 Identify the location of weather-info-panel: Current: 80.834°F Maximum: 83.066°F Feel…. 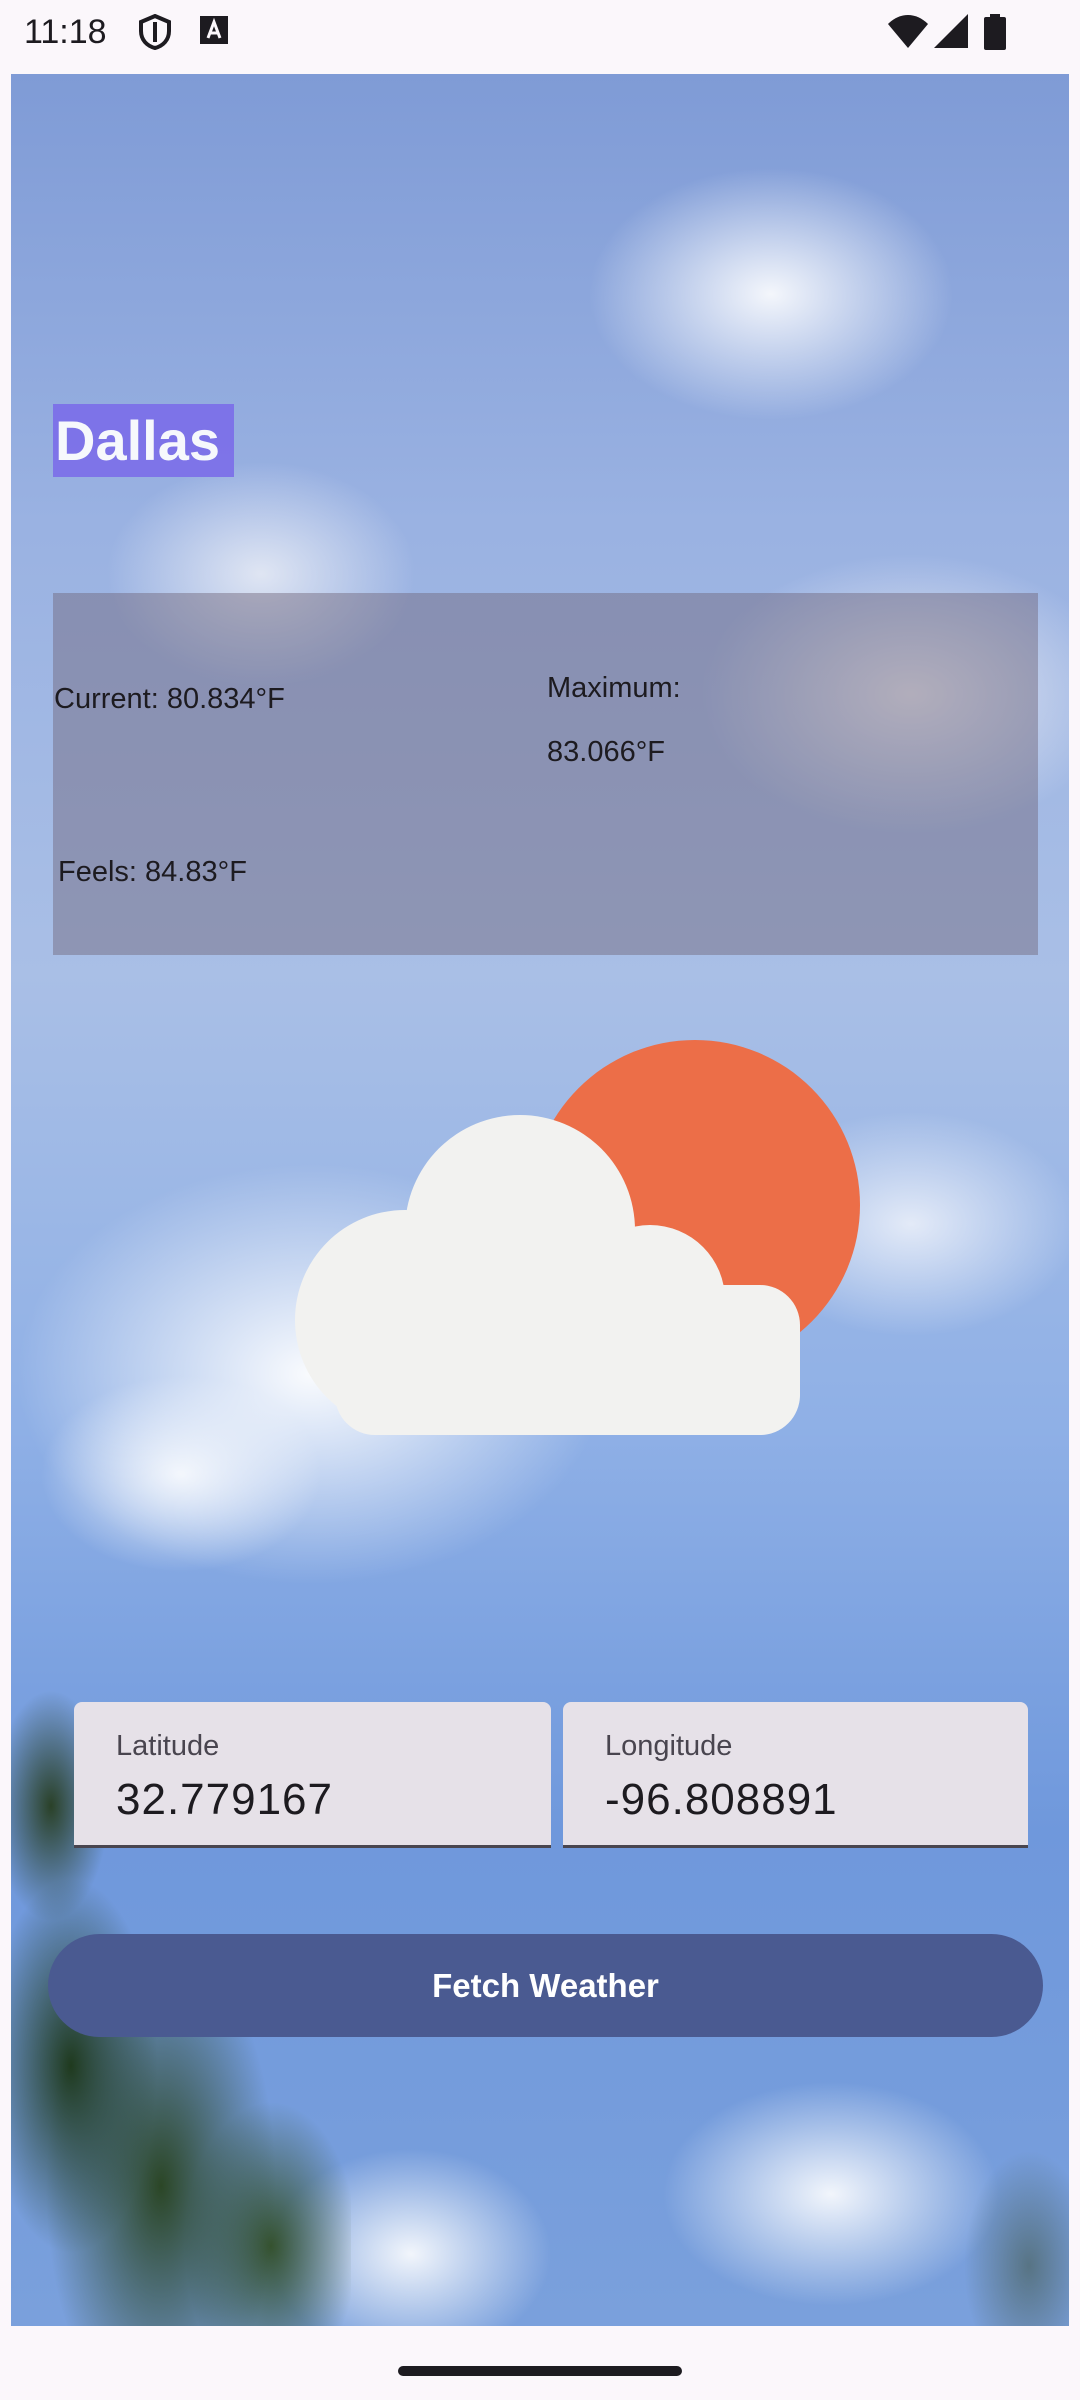
(545, 774).